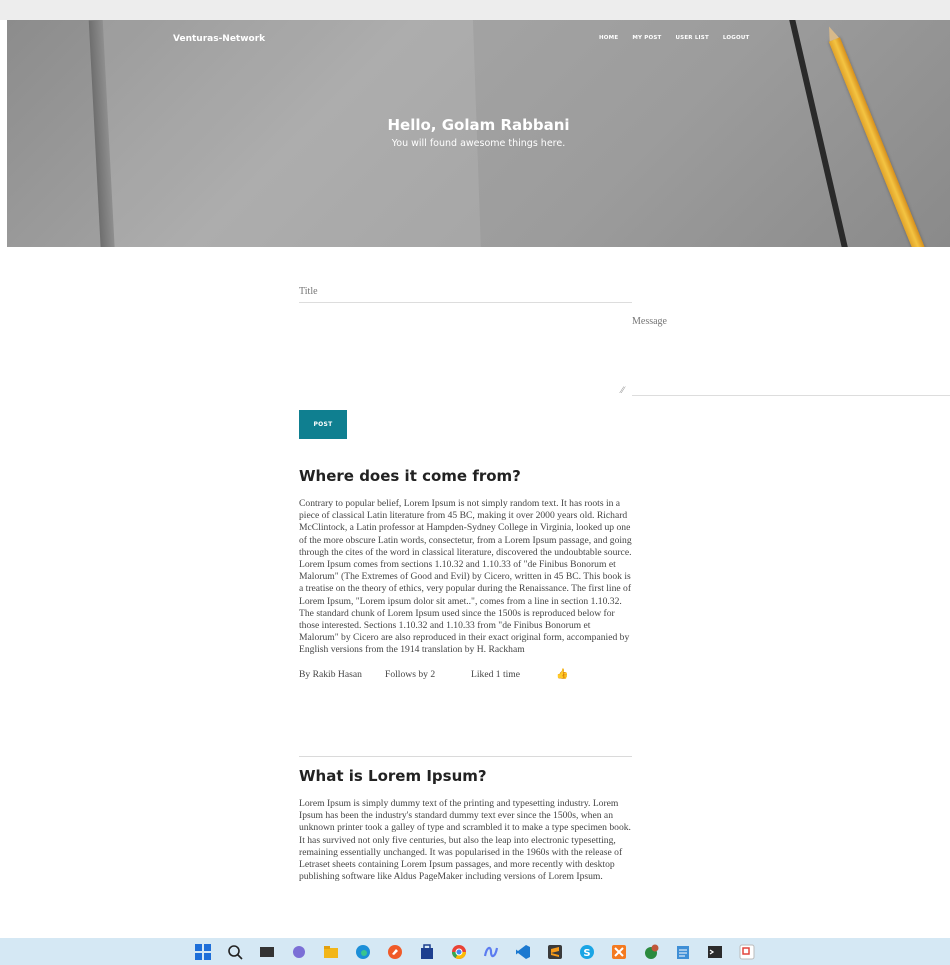 The height and width of the screenshot is (965, 950). I want to click on browser-top-strip, so click(475, 10).